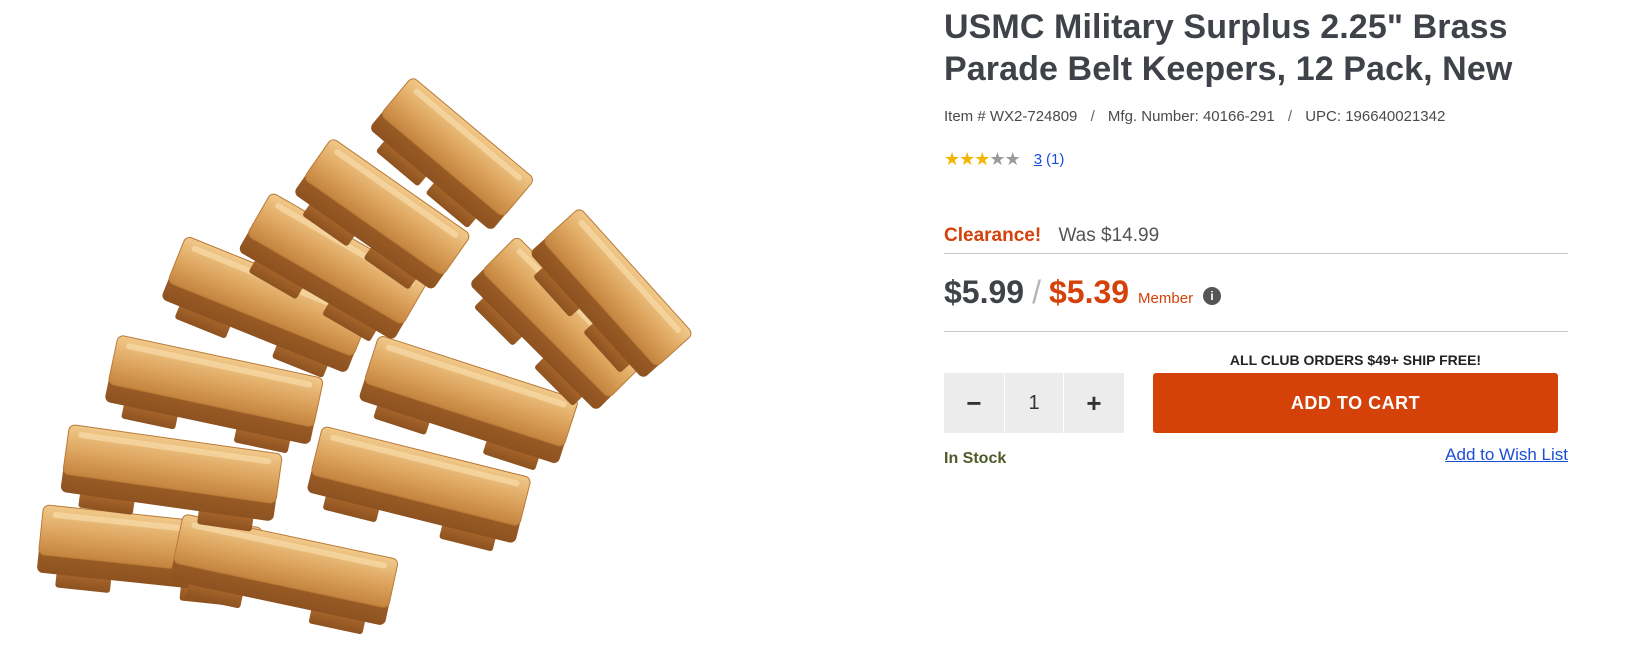  Describe the element at coordinates (1051, 236) in the screenshot. I see `clearance-row: Clearance! Was $14.99` at that location.